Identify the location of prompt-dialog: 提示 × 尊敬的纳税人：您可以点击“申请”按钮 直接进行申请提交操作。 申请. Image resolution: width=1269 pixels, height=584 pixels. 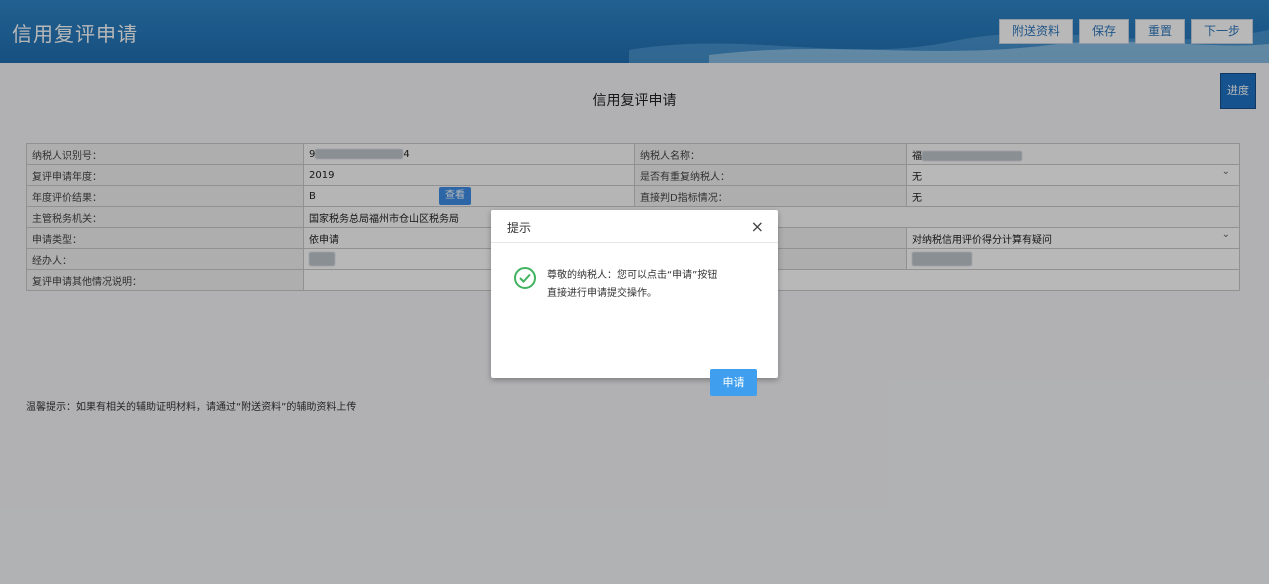
(634, 303).